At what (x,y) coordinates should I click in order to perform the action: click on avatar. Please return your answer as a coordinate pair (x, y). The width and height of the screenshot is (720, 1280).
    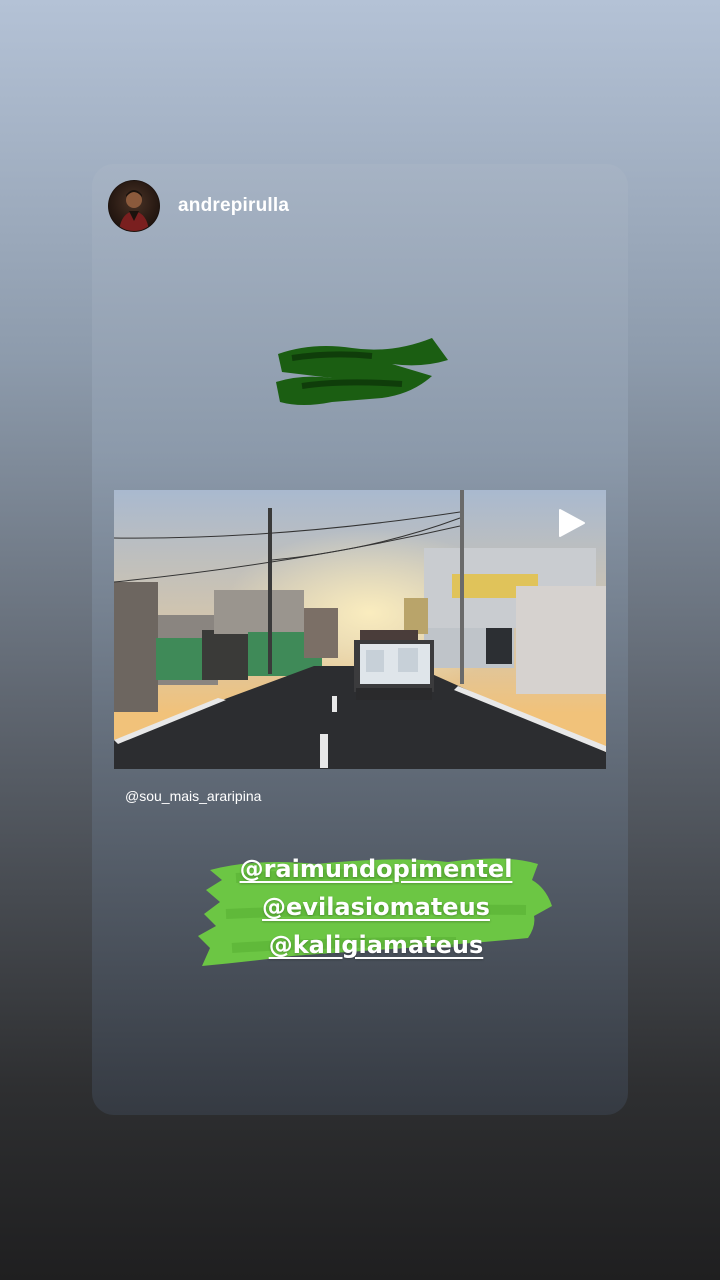
    Looking at the image, I should click on (134, 206).